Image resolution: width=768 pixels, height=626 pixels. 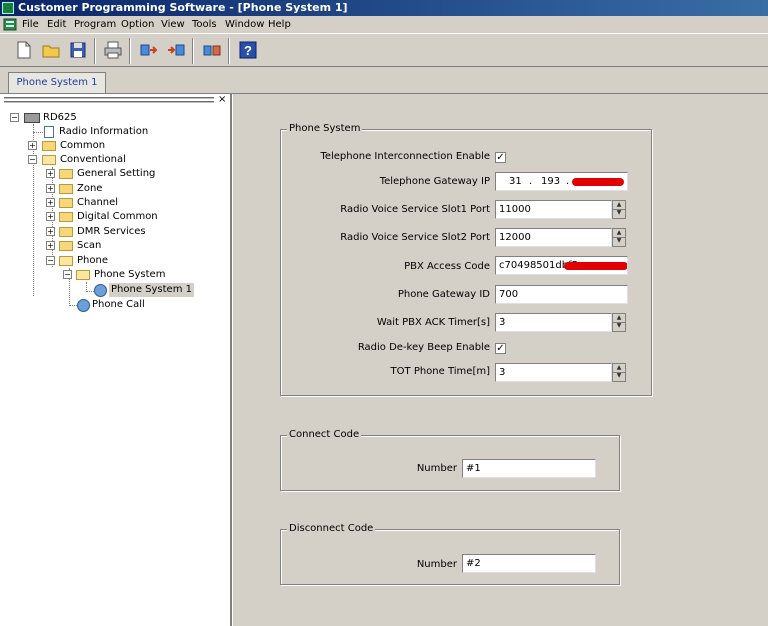 What do you see at coordinates (405, 156) in the screenshot?
I see `tel-interconnect-label: Telephone Interconnection Enable` at bounding box center [405, 156].